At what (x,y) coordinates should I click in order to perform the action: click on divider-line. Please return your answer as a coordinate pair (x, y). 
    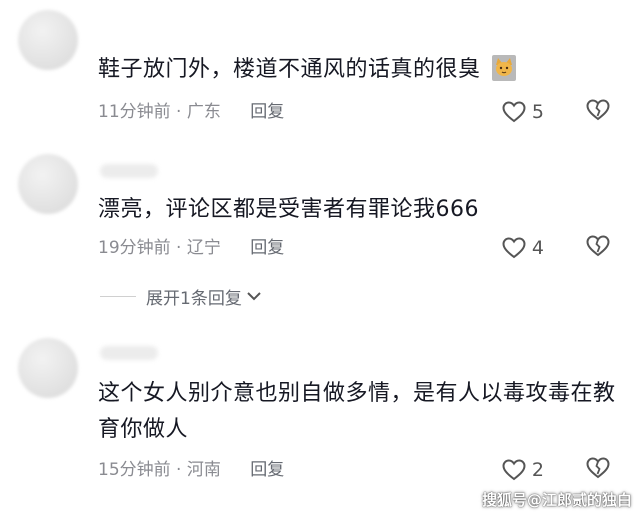
    Looking at the image, I should click on (118, 296).